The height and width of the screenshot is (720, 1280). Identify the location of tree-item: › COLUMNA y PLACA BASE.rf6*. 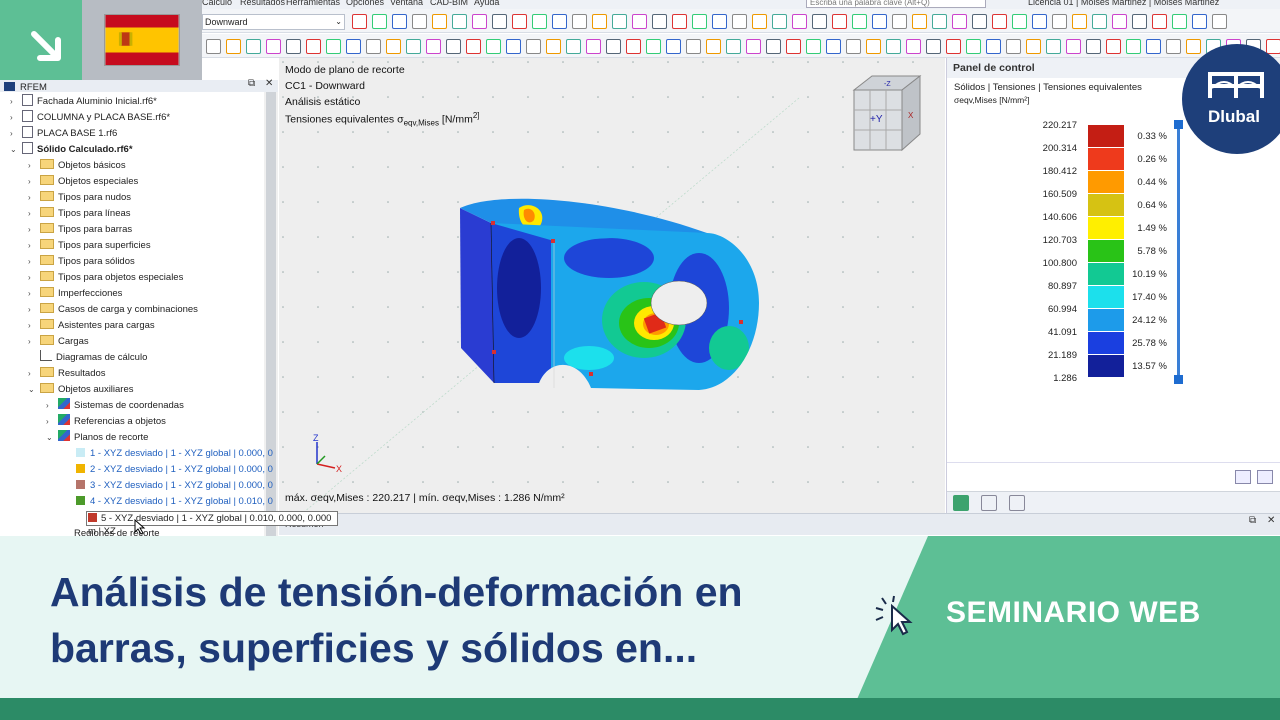
(90, 118).